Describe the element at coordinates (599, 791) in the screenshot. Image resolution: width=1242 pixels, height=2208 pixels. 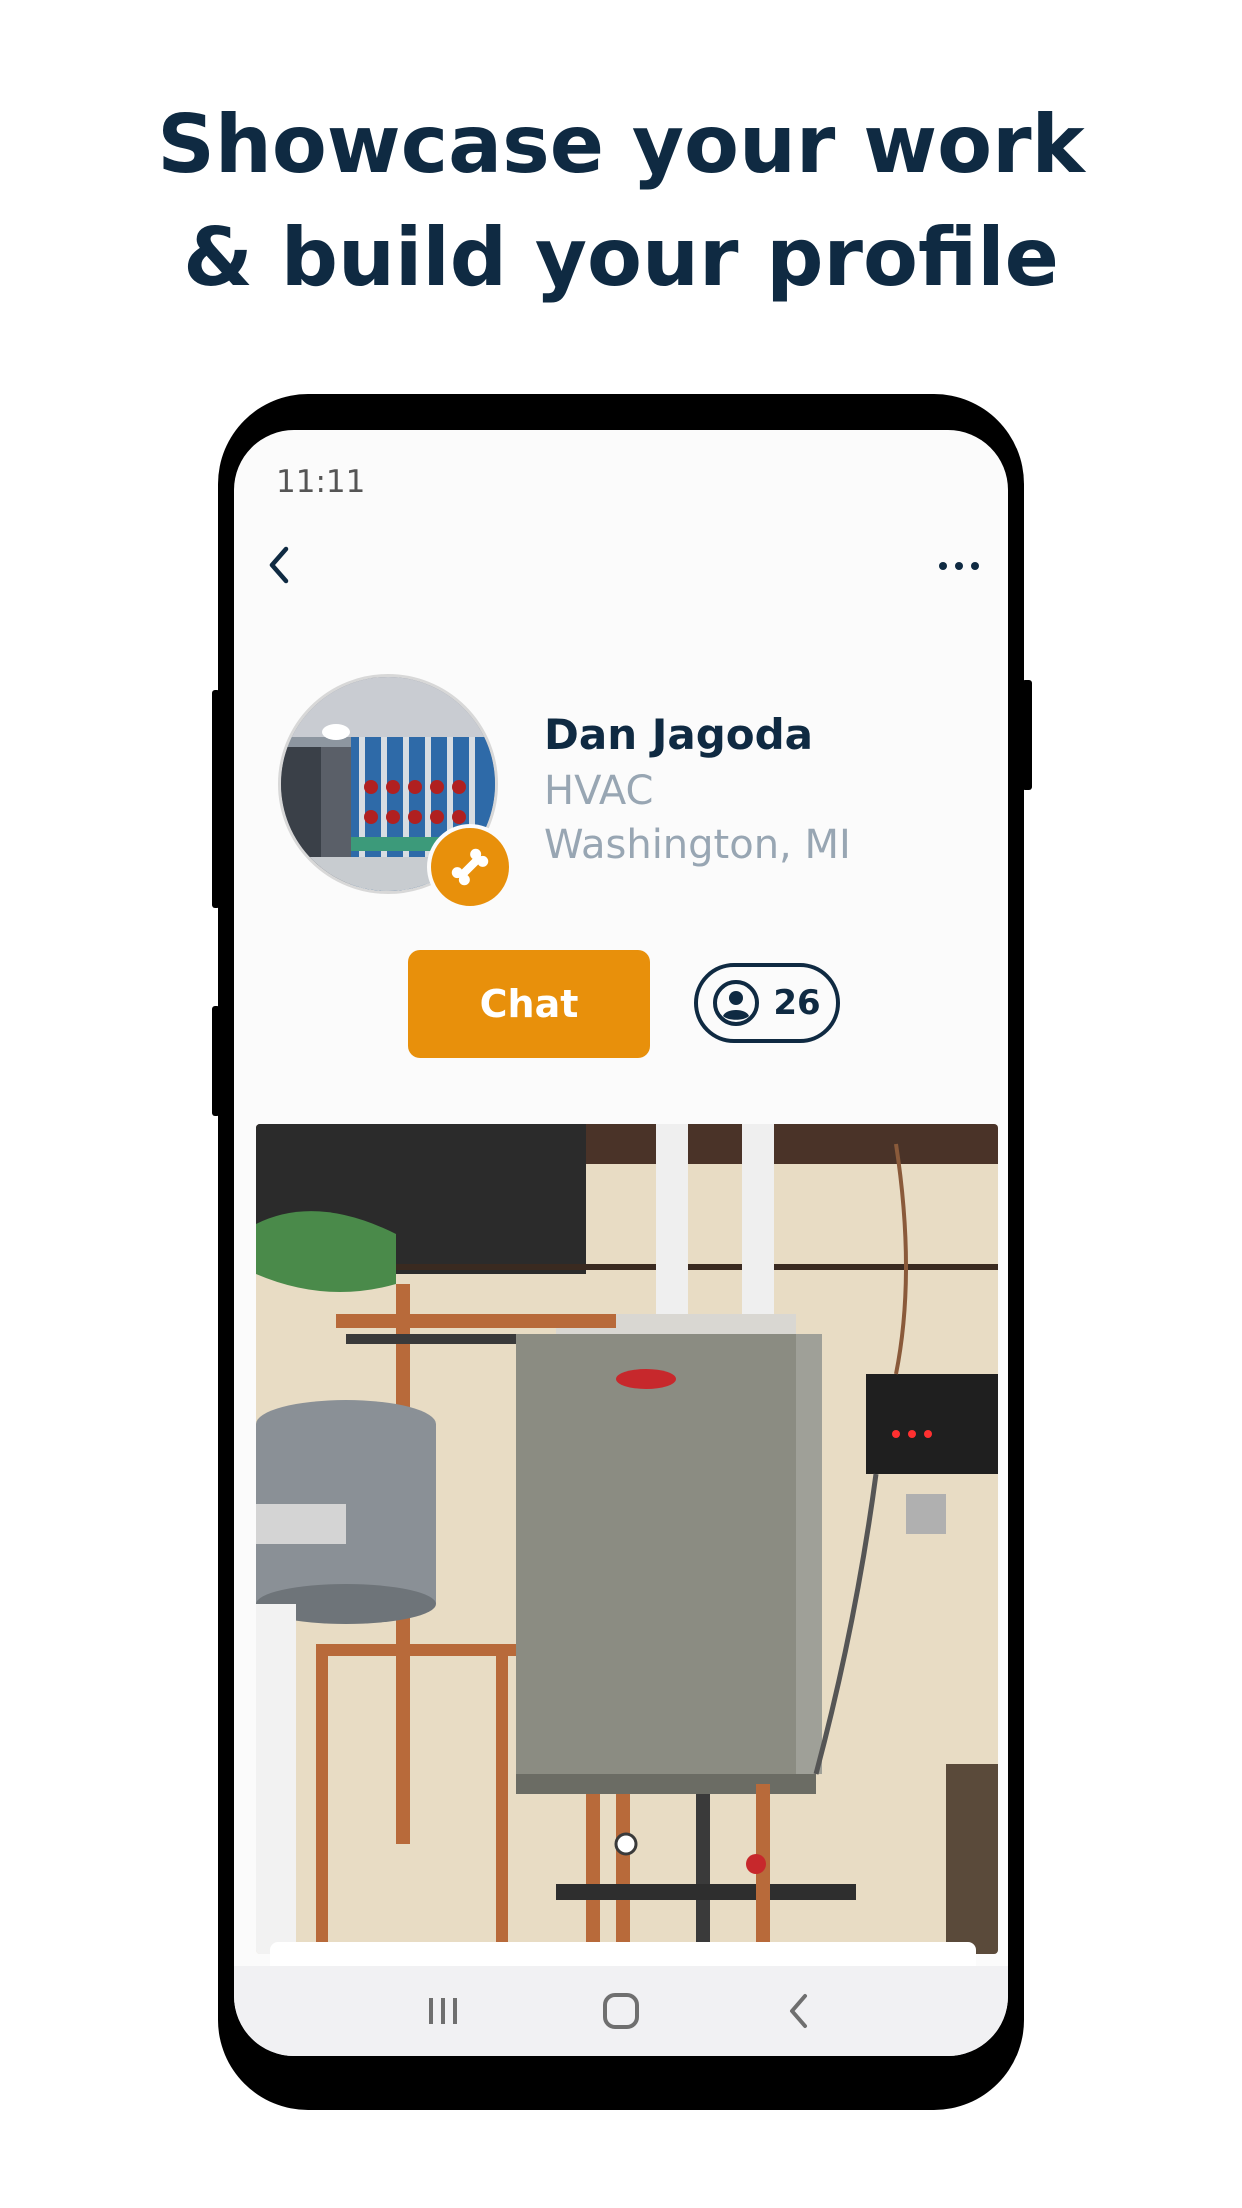
I see `profile-trade: HVAC` at that location.